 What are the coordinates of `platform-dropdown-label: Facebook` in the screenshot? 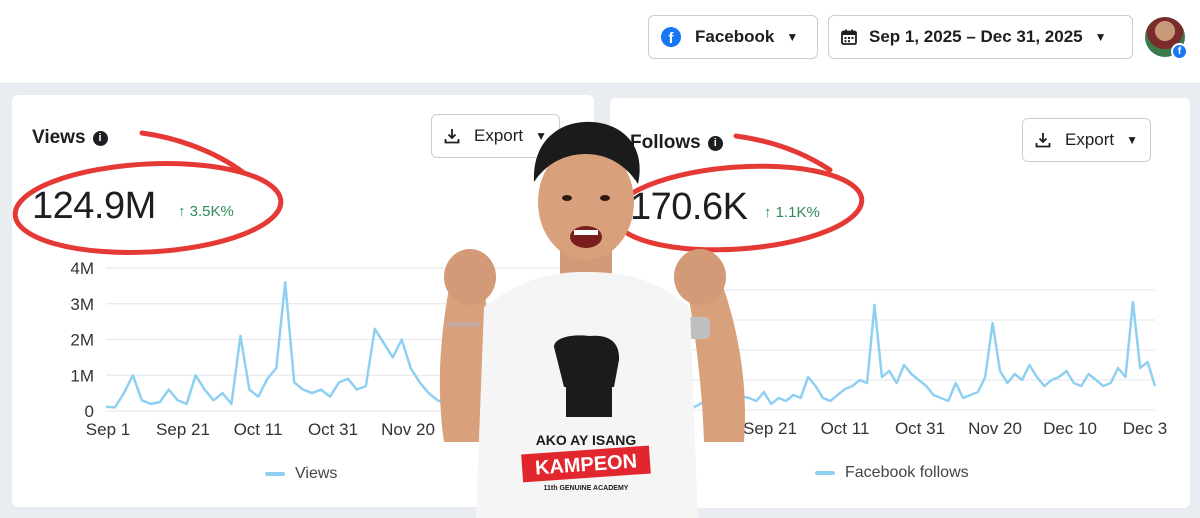 It's located at (735, 36).